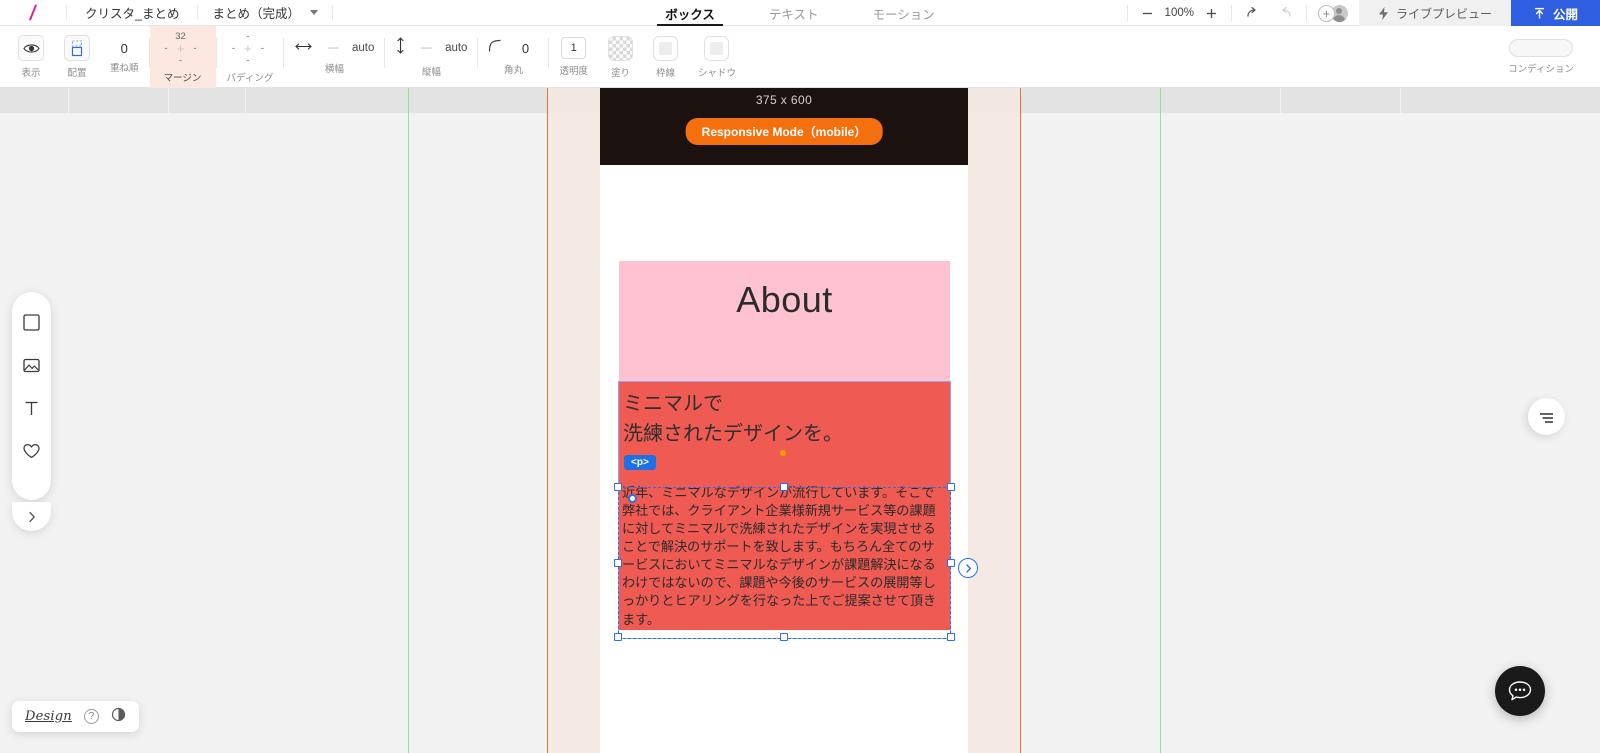 This screenshot has width=1600, height=753. What do you see at coordinates (75, 716) in the screenshot?
I see `design-footer-bar: Design ?` at bounding box center [75, 716].